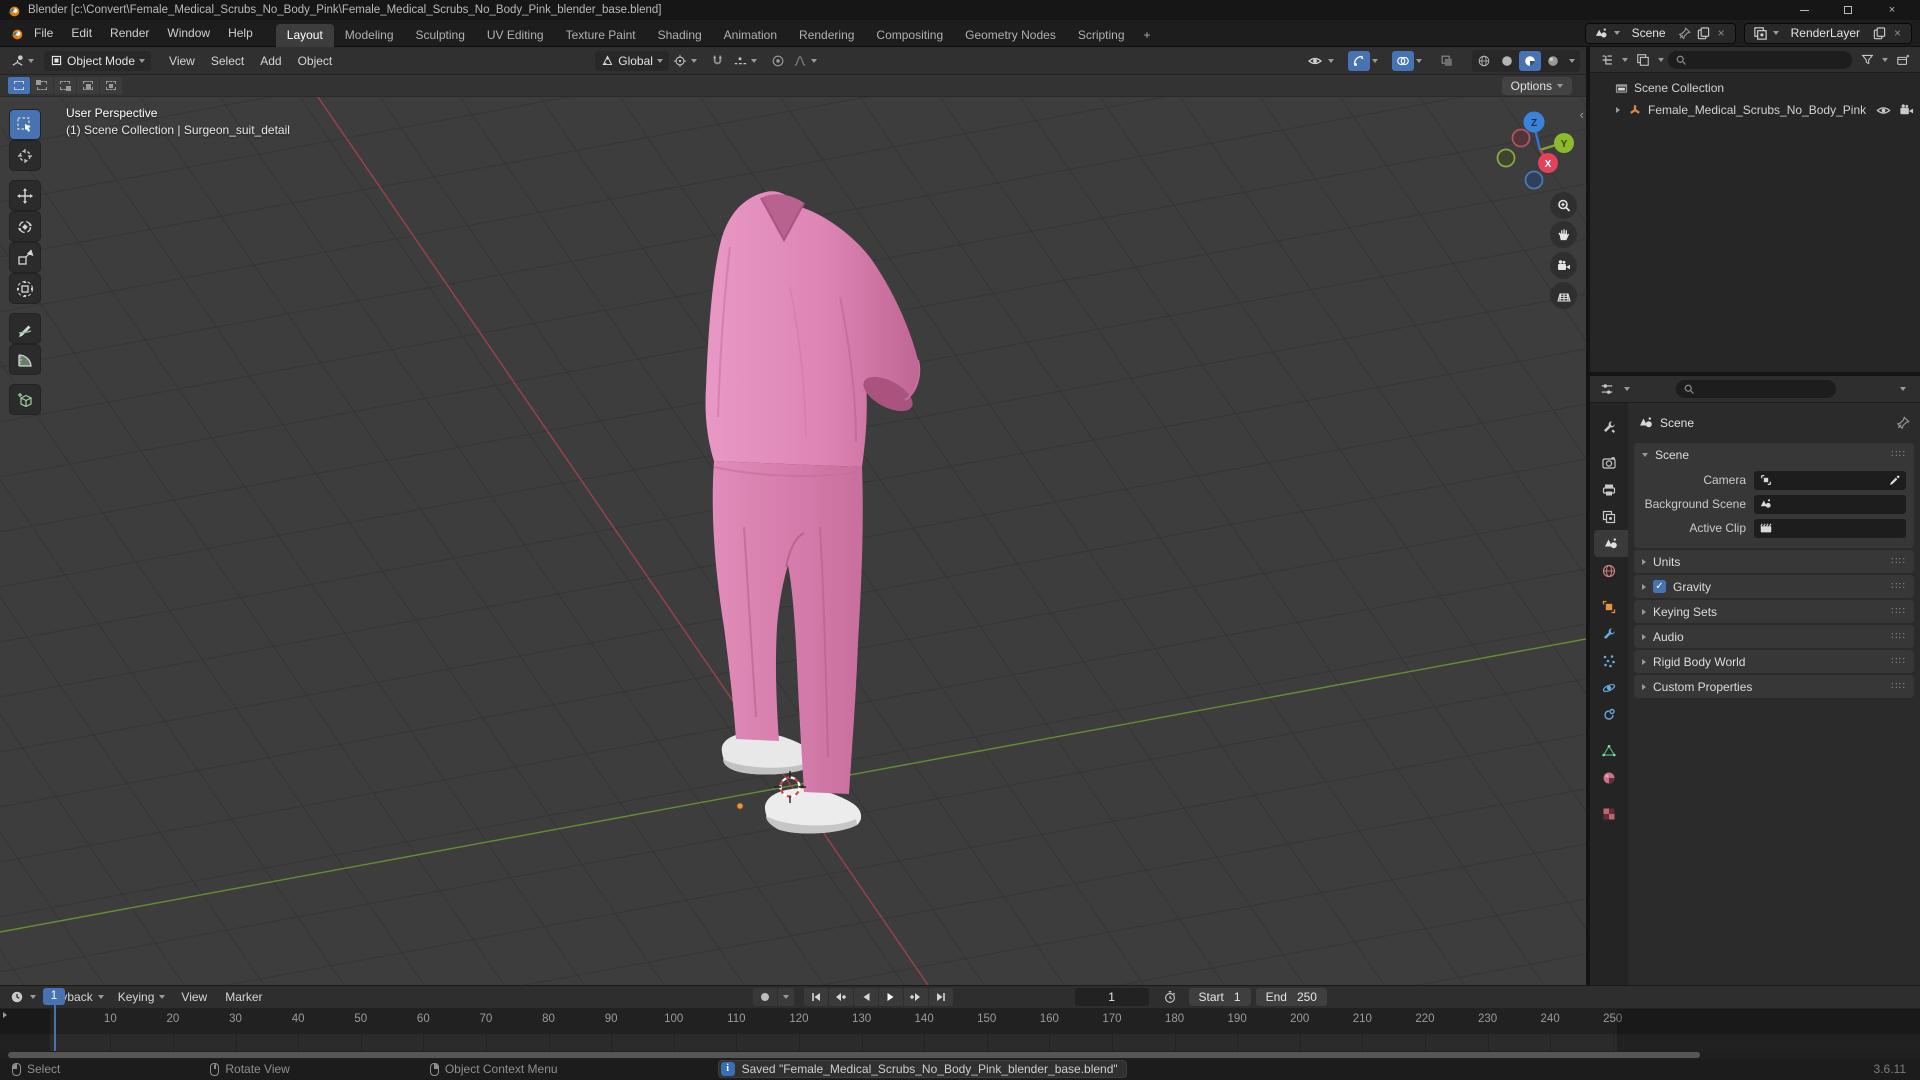  I want to click on select-subtract-button, so click(65, 85).